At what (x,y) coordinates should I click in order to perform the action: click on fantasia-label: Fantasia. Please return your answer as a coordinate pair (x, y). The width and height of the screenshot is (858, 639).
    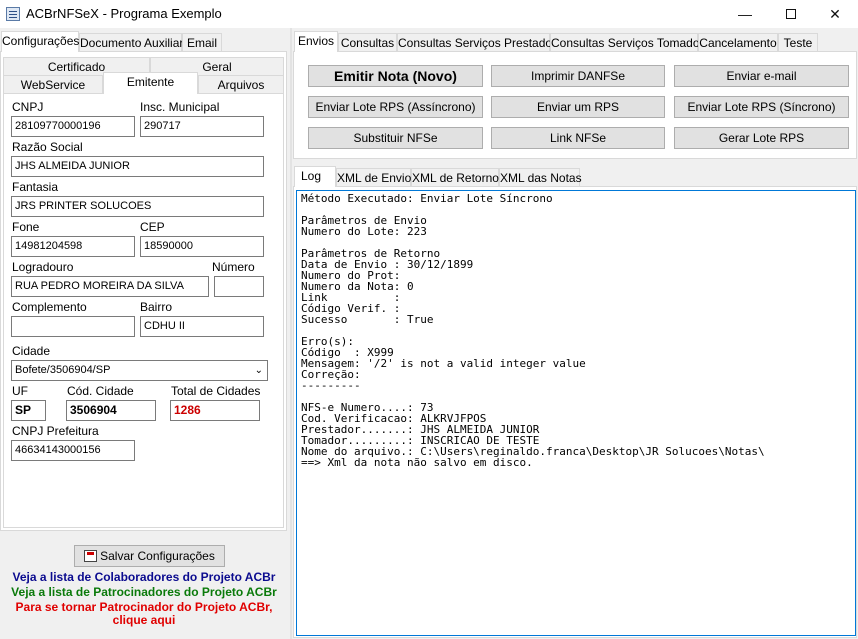
    Looking at the image, I should click on (35, 187).